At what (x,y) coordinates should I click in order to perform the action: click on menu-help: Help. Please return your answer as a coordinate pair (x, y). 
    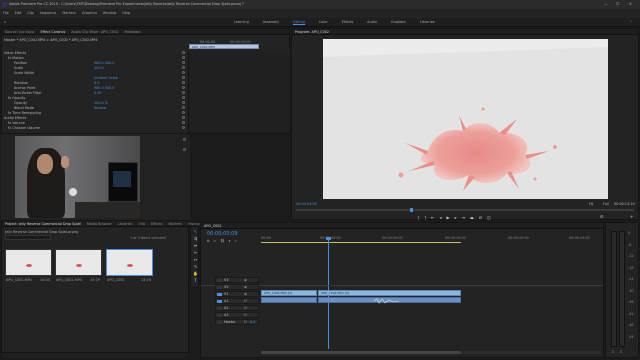
    Looking at the image, I should click on (126, 13).